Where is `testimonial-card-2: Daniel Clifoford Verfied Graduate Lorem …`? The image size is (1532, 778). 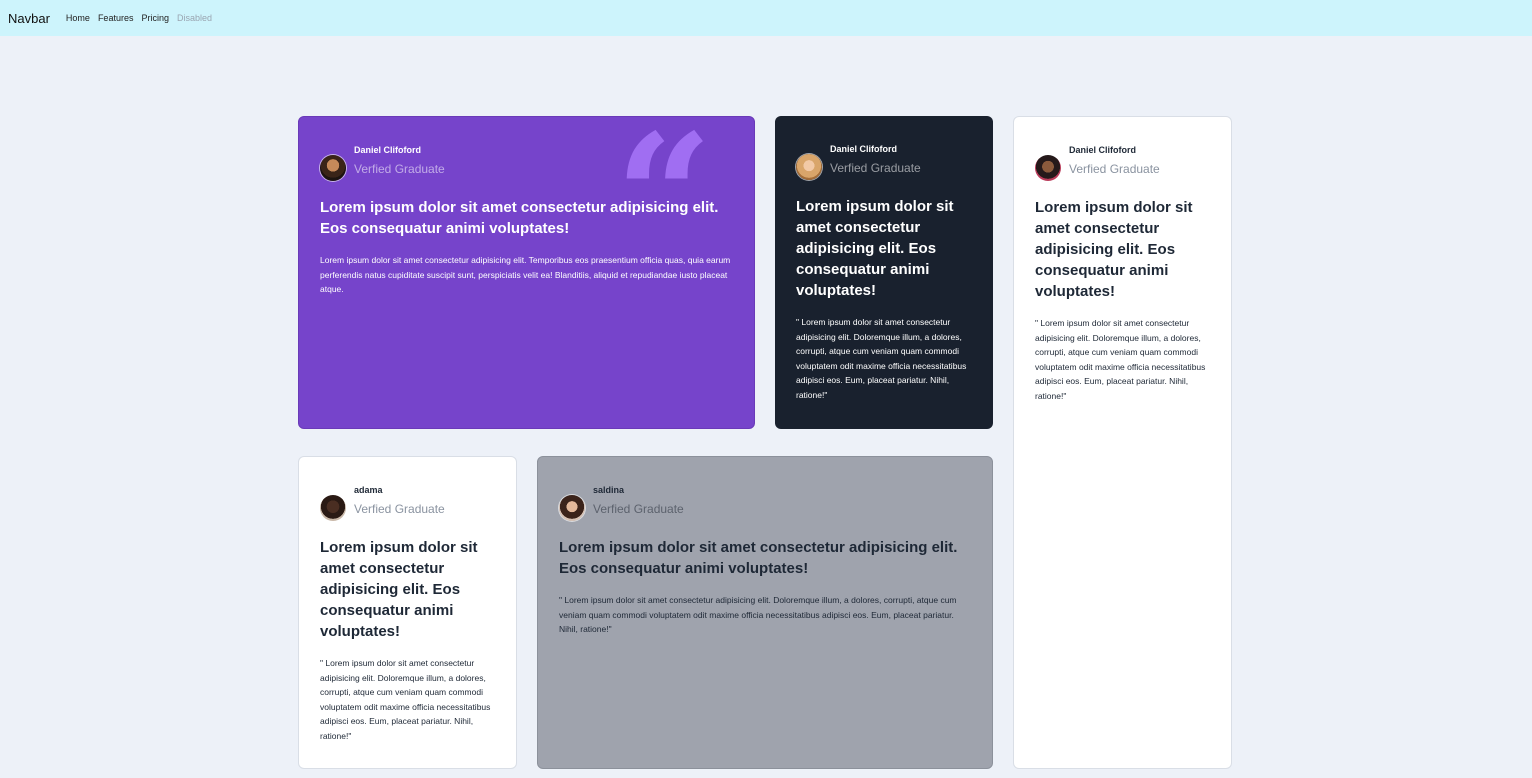 testimonial-card-2: Daniel Clifoford Verfied Graduate Lorem … is located at coordinates (884, 272).